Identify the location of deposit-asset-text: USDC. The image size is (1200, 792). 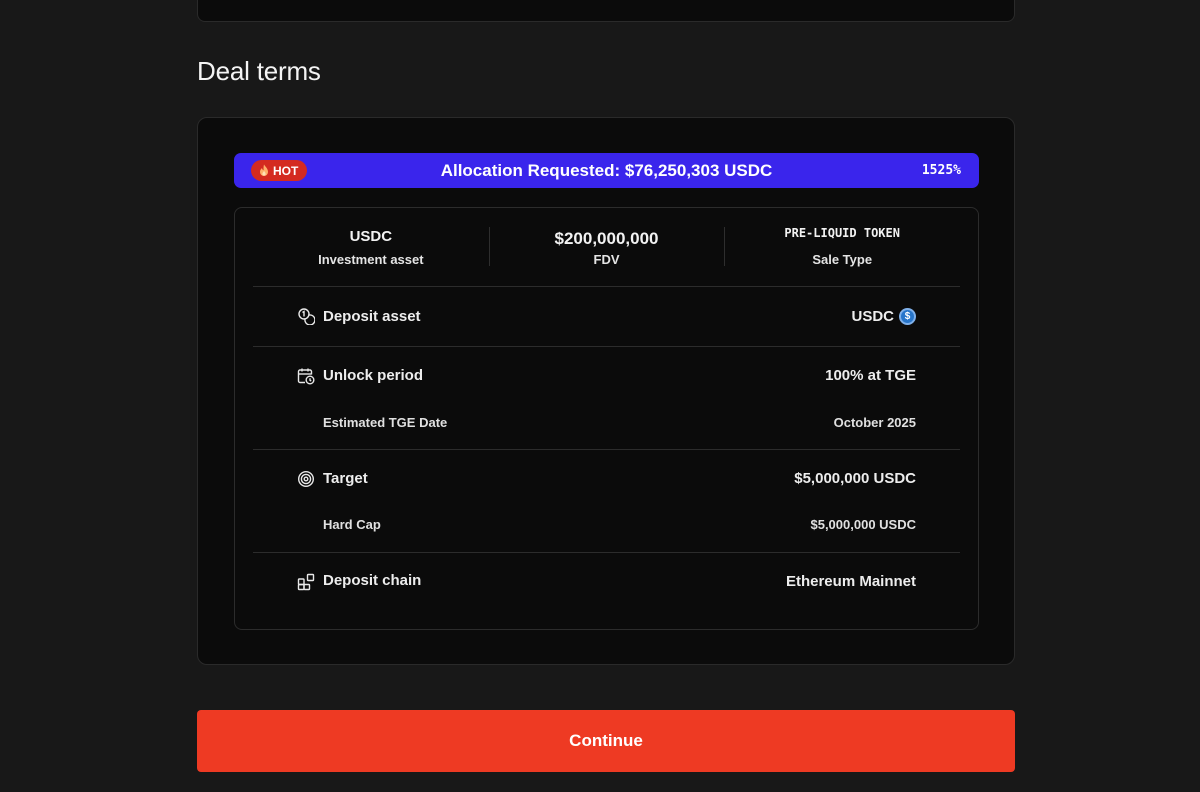
(872, 316).